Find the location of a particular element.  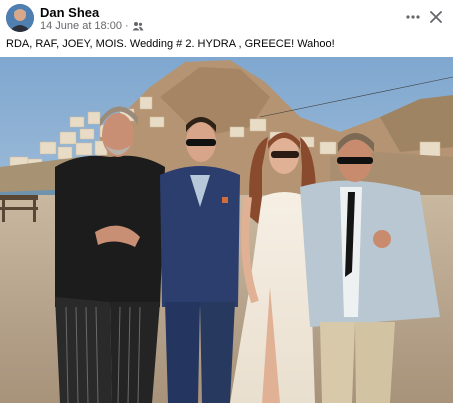

more-options-button is located at coordinates (413, 17).